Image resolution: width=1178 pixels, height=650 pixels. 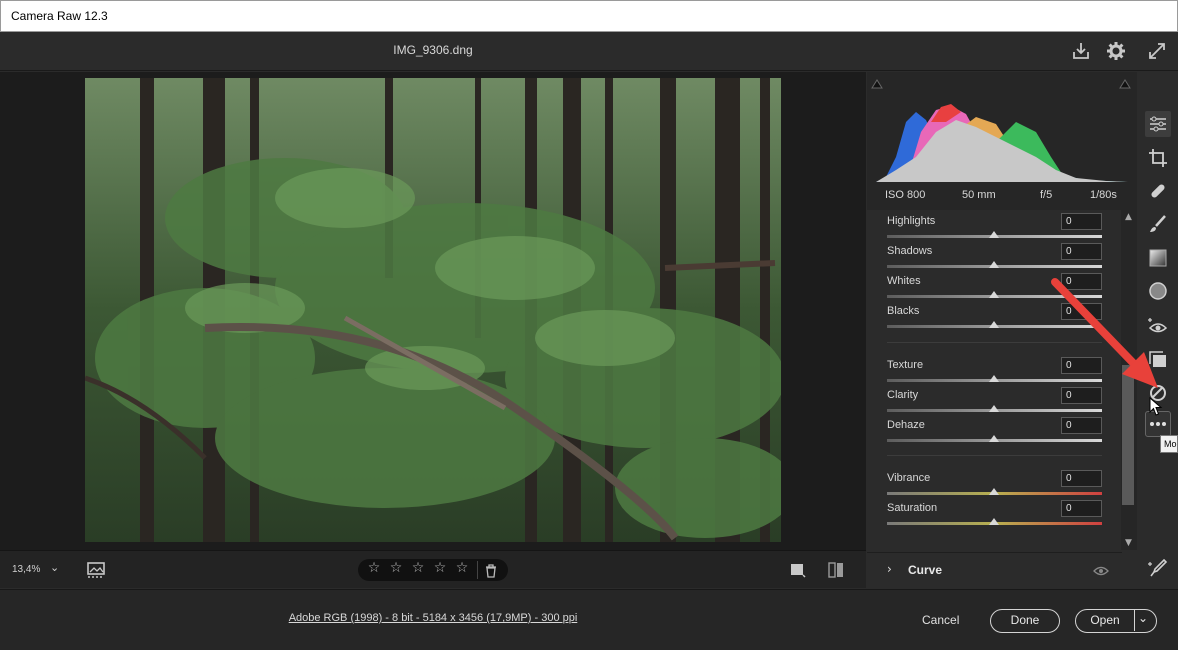 What do you see at coordinates (909, 478) in the screenshot?
I see `vibrance-label: Vibrance` at bounding box center [909, 478].